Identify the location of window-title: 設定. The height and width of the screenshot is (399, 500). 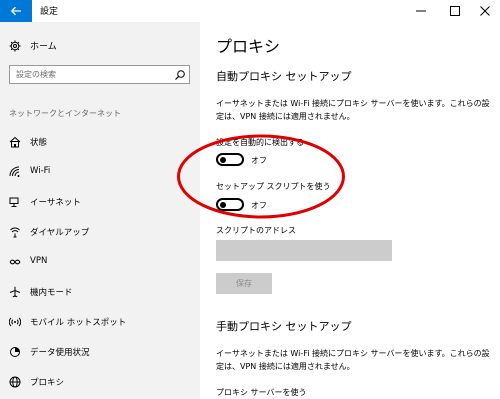
(49, 12).